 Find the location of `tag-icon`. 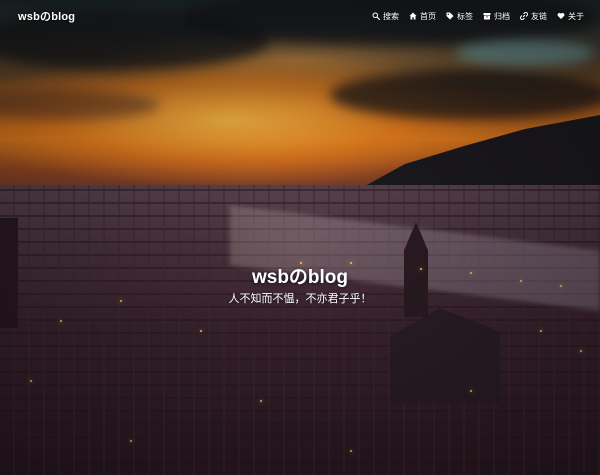

tag-icon is located at coordinates (450, 16).